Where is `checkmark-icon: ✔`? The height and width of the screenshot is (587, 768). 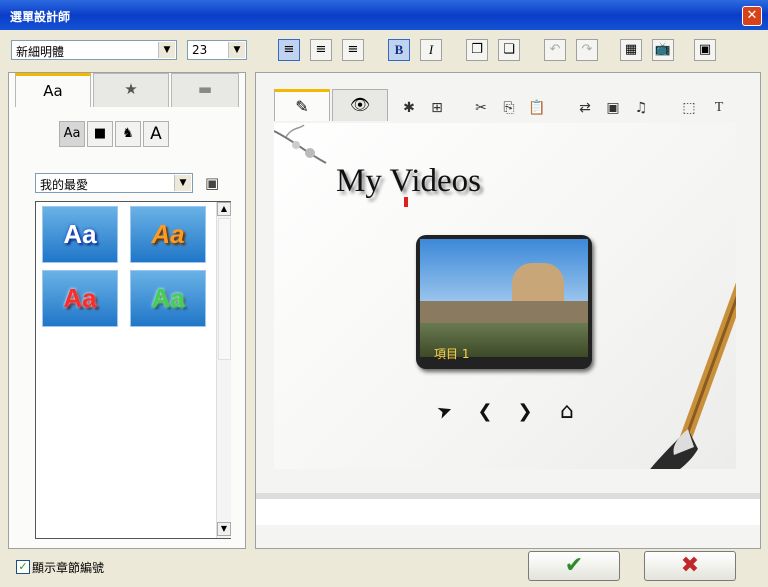
checkmark-icon: ✔ is located at coordinates (574, 565).